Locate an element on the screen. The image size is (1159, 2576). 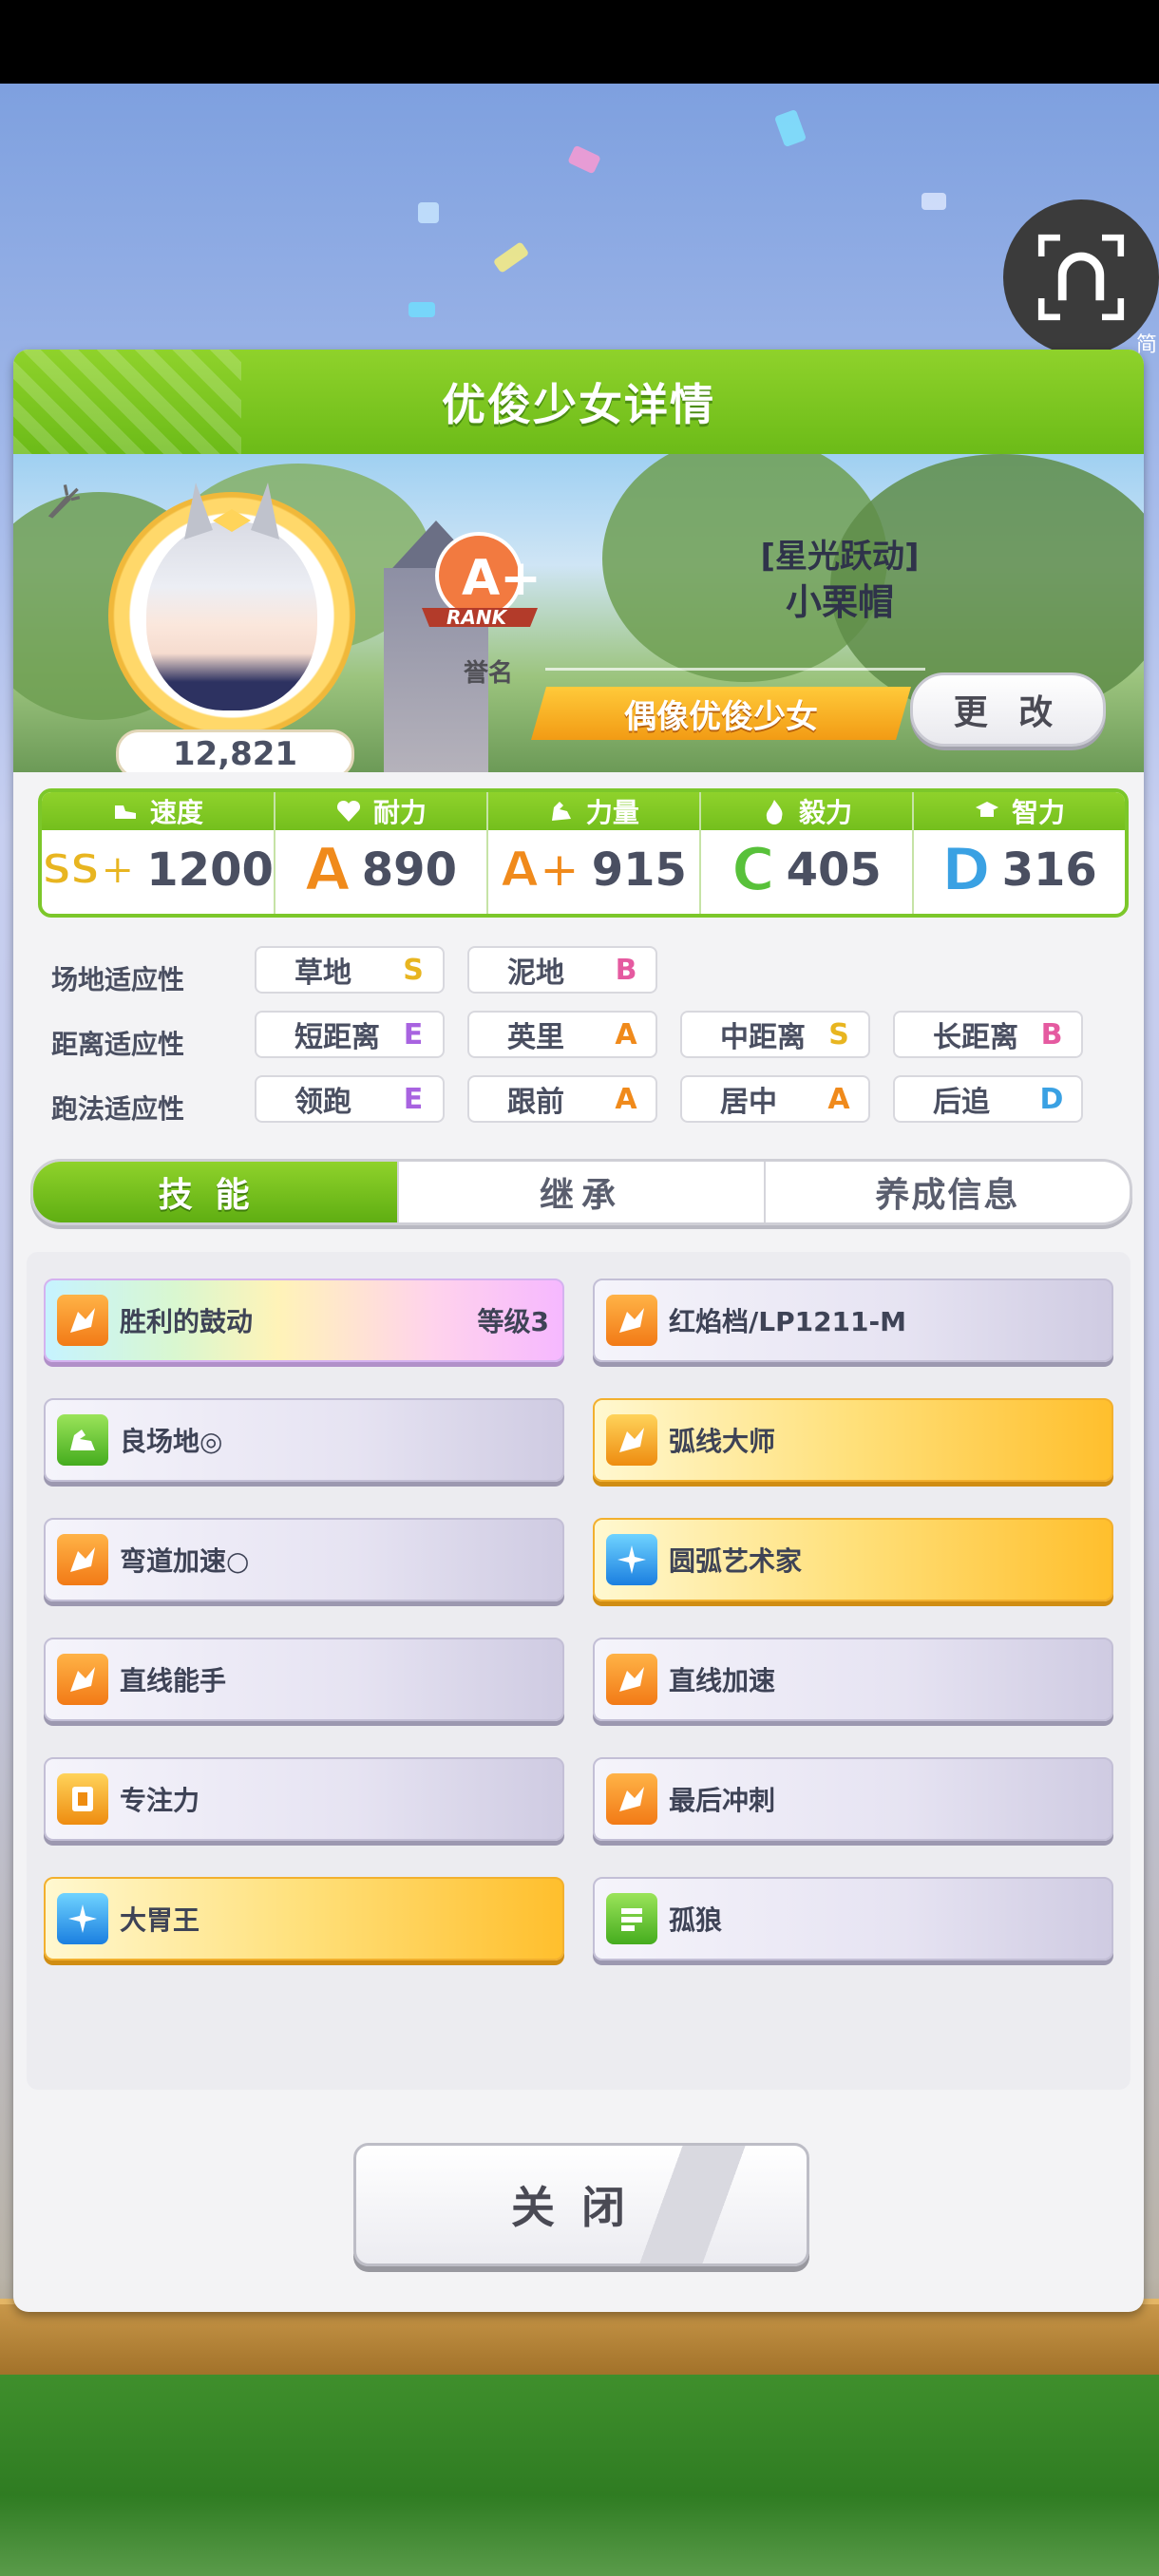
aptitude-long: 长距离 B is located at coordinates (988, 1034).